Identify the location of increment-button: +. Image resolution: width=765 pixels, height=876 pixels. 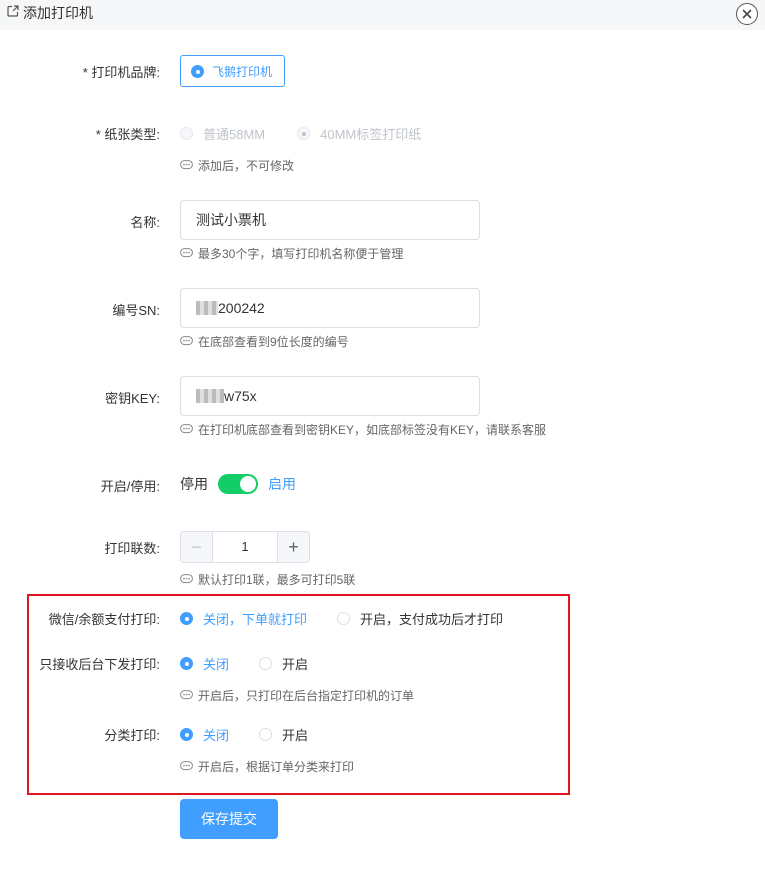
(293, 547).